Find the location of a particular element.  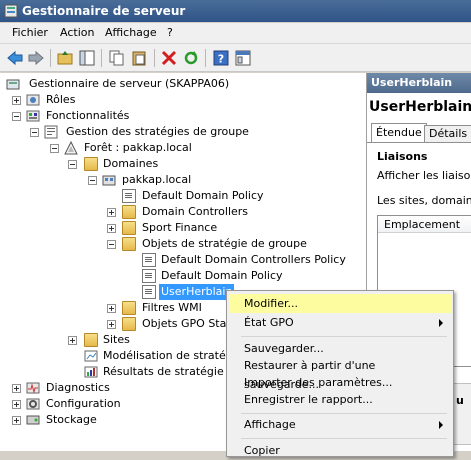

tree-label-gpo-ddp: Default Domain Policy is located at coordinates (222, 275).